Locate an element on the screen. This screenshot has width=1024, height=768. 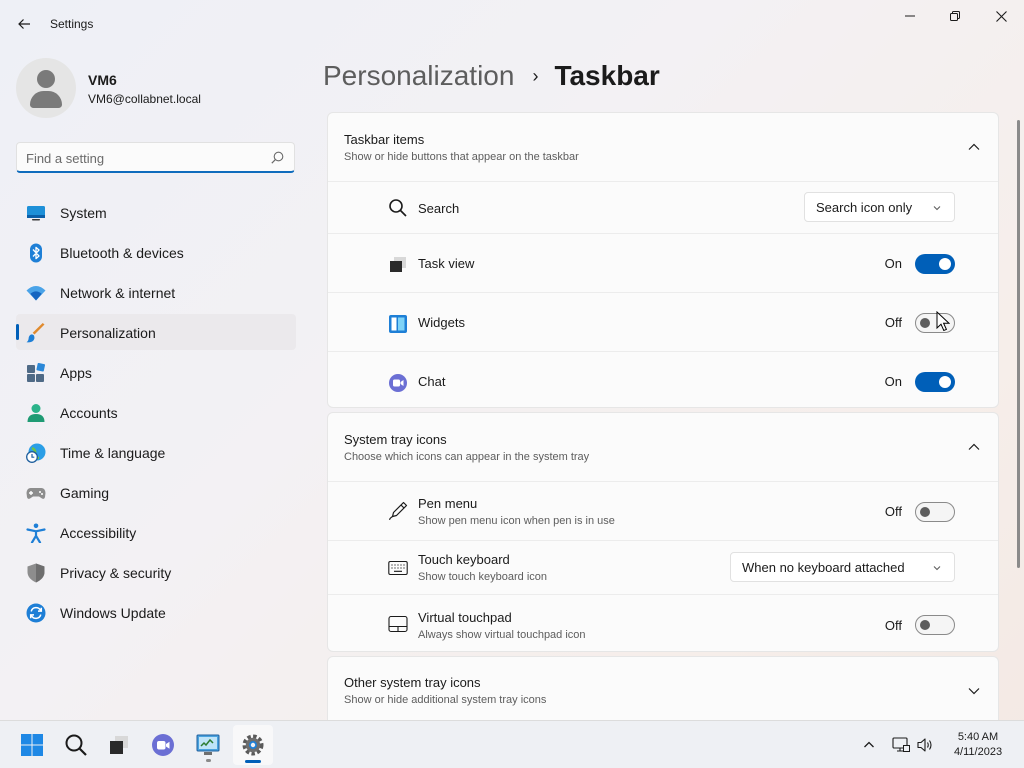
pen-menu-label: Pen menu is located at coordinates (448, 503).